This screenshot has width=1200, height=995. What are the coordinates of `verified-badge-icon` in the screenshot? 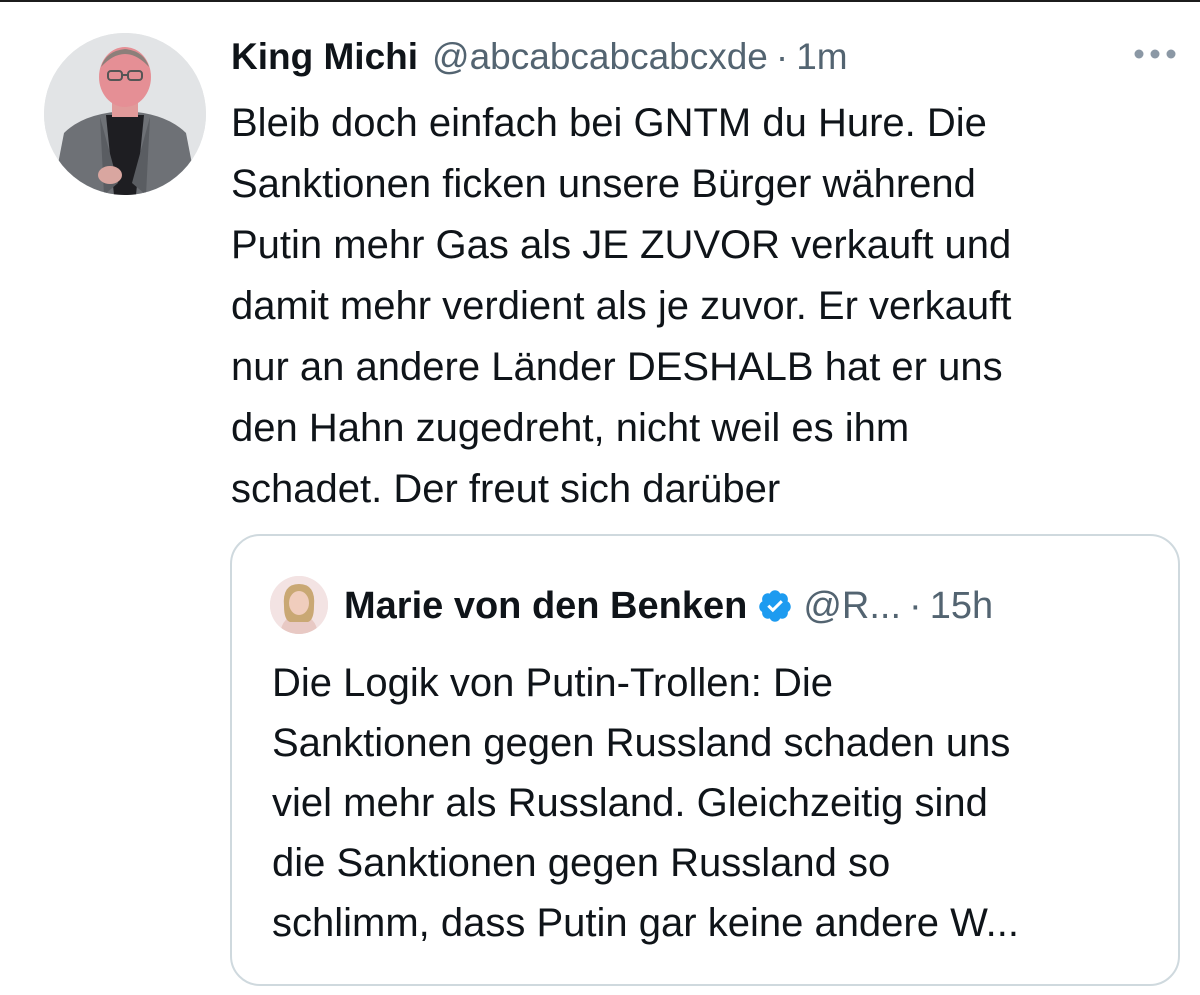 It's located at (775, 606).